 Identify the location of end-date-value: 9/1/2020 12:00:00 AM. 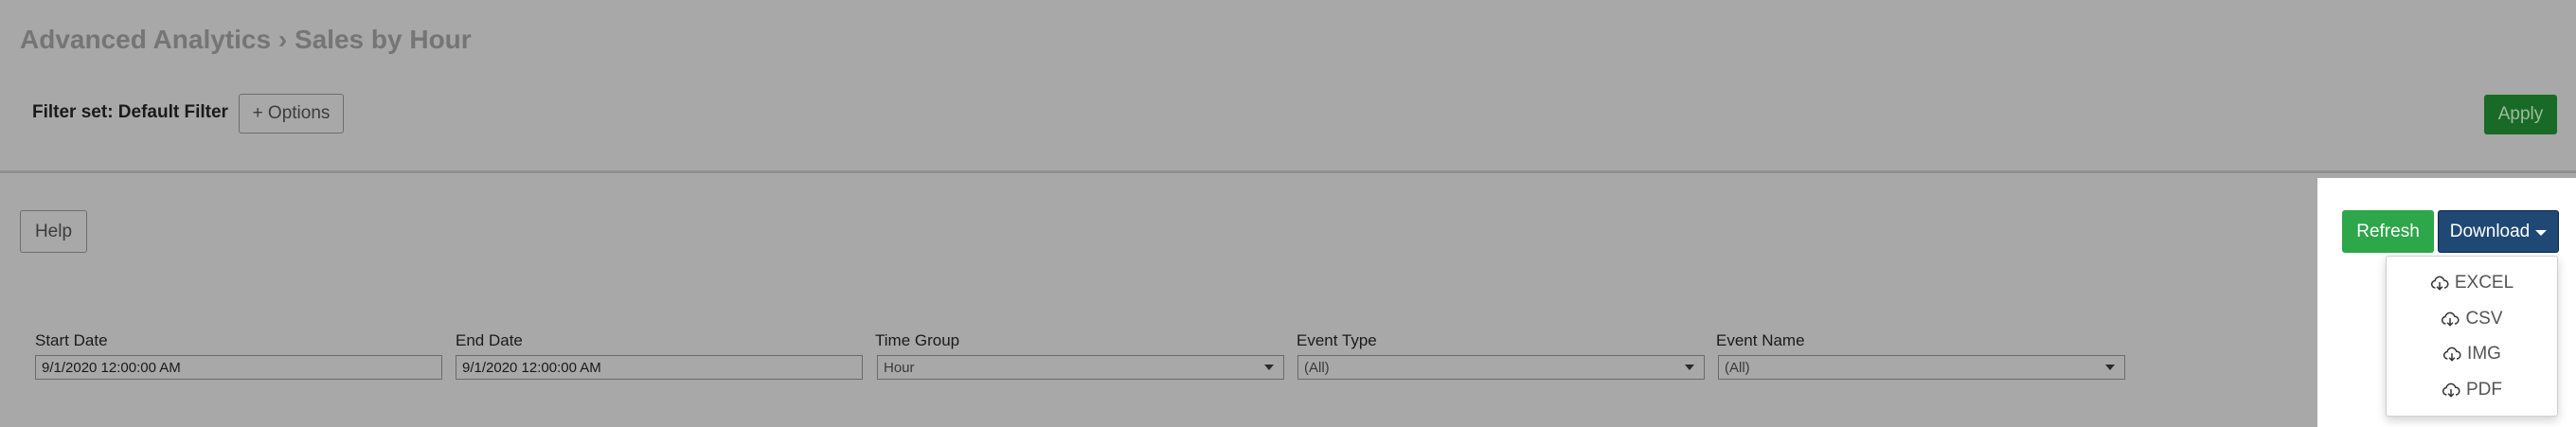
(531, 368).